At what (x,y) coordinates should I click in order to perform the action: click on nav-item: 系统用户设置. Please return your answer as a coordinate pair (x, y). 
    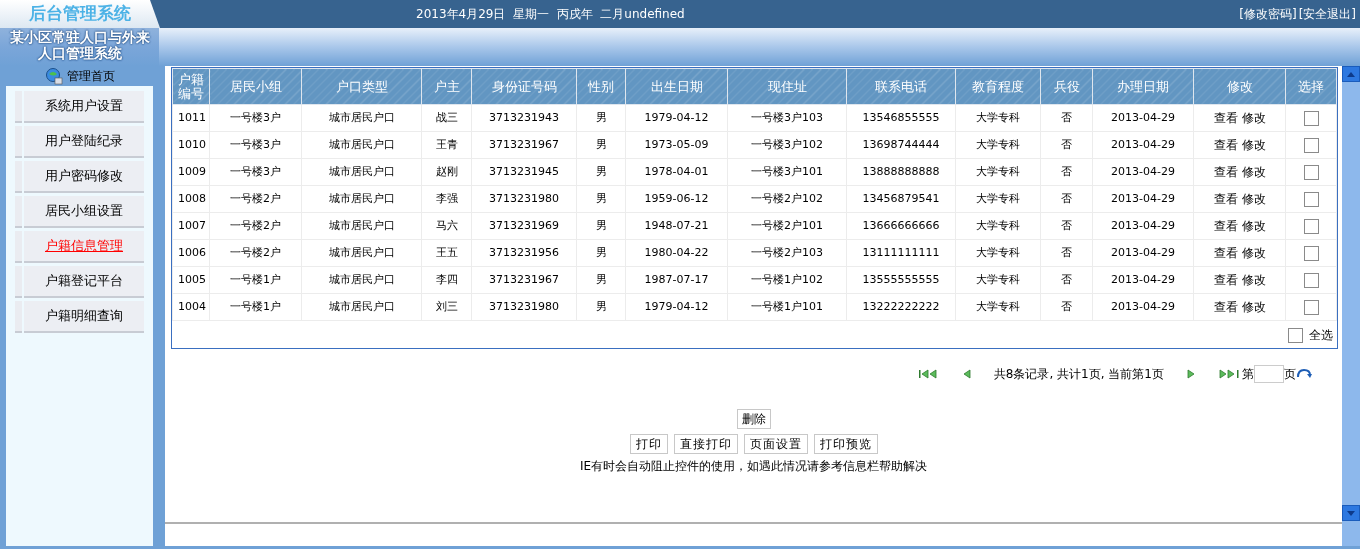
    Looking at the image, I should click on (84, 107).